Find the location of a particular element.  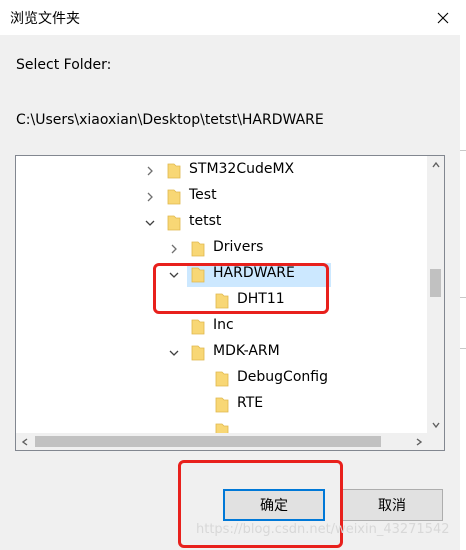

tree-node-dht11: DHT11 is located at coordinates (221, 301).